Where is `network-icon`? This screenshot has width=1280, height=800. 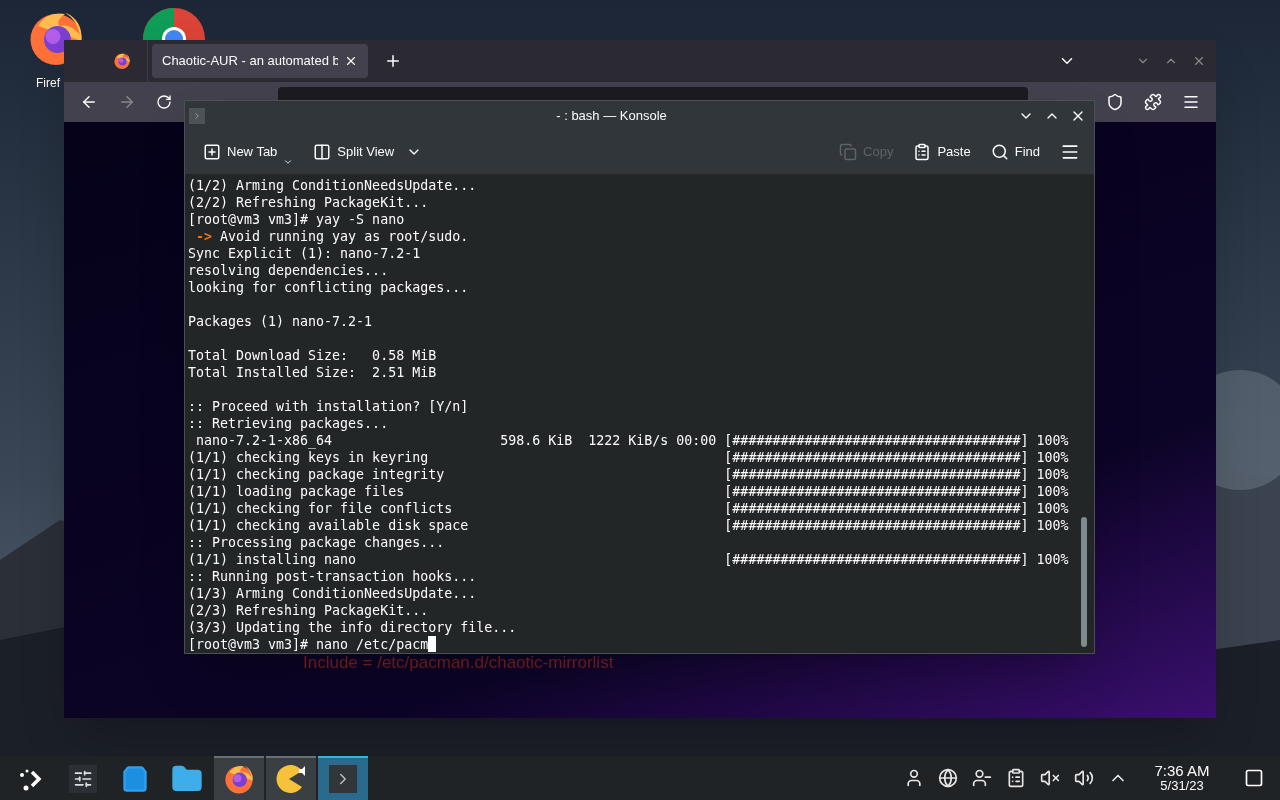
network-icon is located at coordinates (948, 778).